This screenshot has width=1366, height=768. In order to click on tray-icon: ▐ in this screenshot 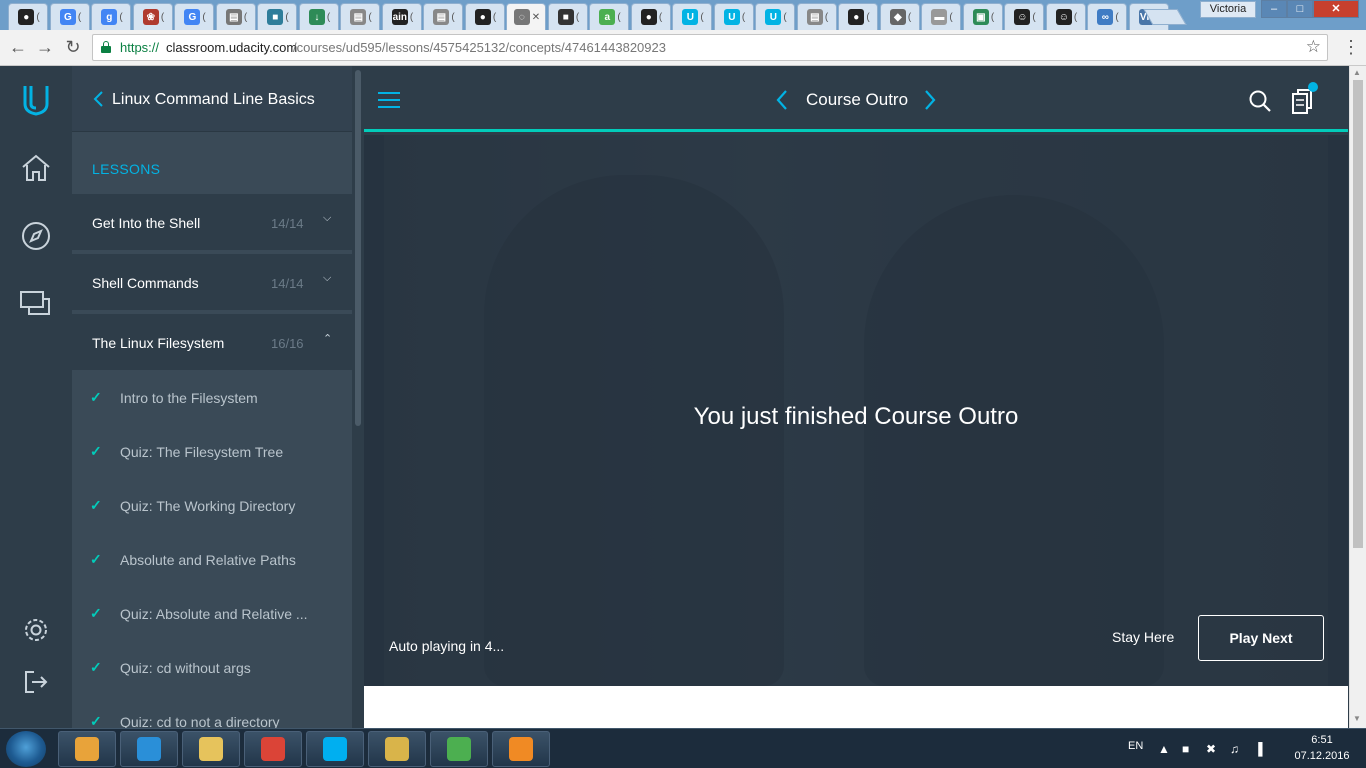, I will do `click(1258, 749)`.